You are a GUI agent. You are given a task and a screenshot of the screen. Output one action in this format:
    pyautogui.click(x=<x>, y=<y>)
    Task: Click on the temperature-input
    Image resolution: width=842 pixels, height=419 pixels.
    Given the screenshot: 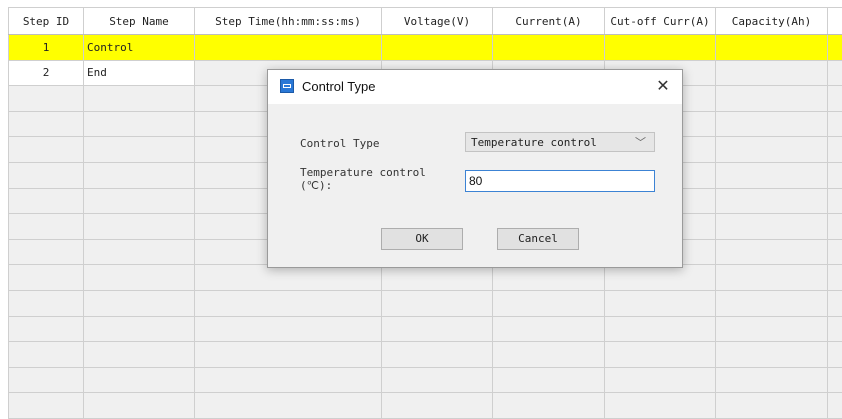 What is the action you would take?
    pyautogui.click(x=560, y=181)
    